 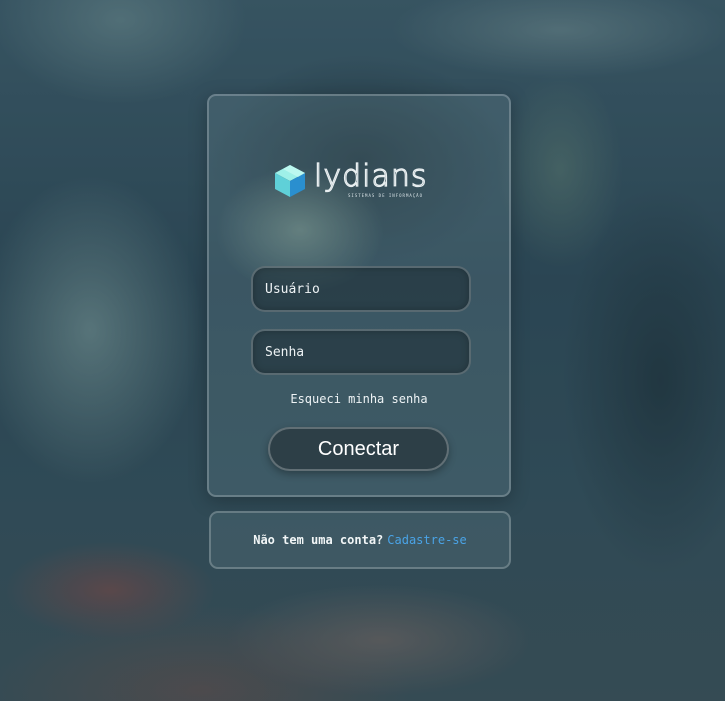 What do you see at coordinates (358, 449) in the screenshot?
I see `connect-button: Conectar` at bounding box center [358, 449].